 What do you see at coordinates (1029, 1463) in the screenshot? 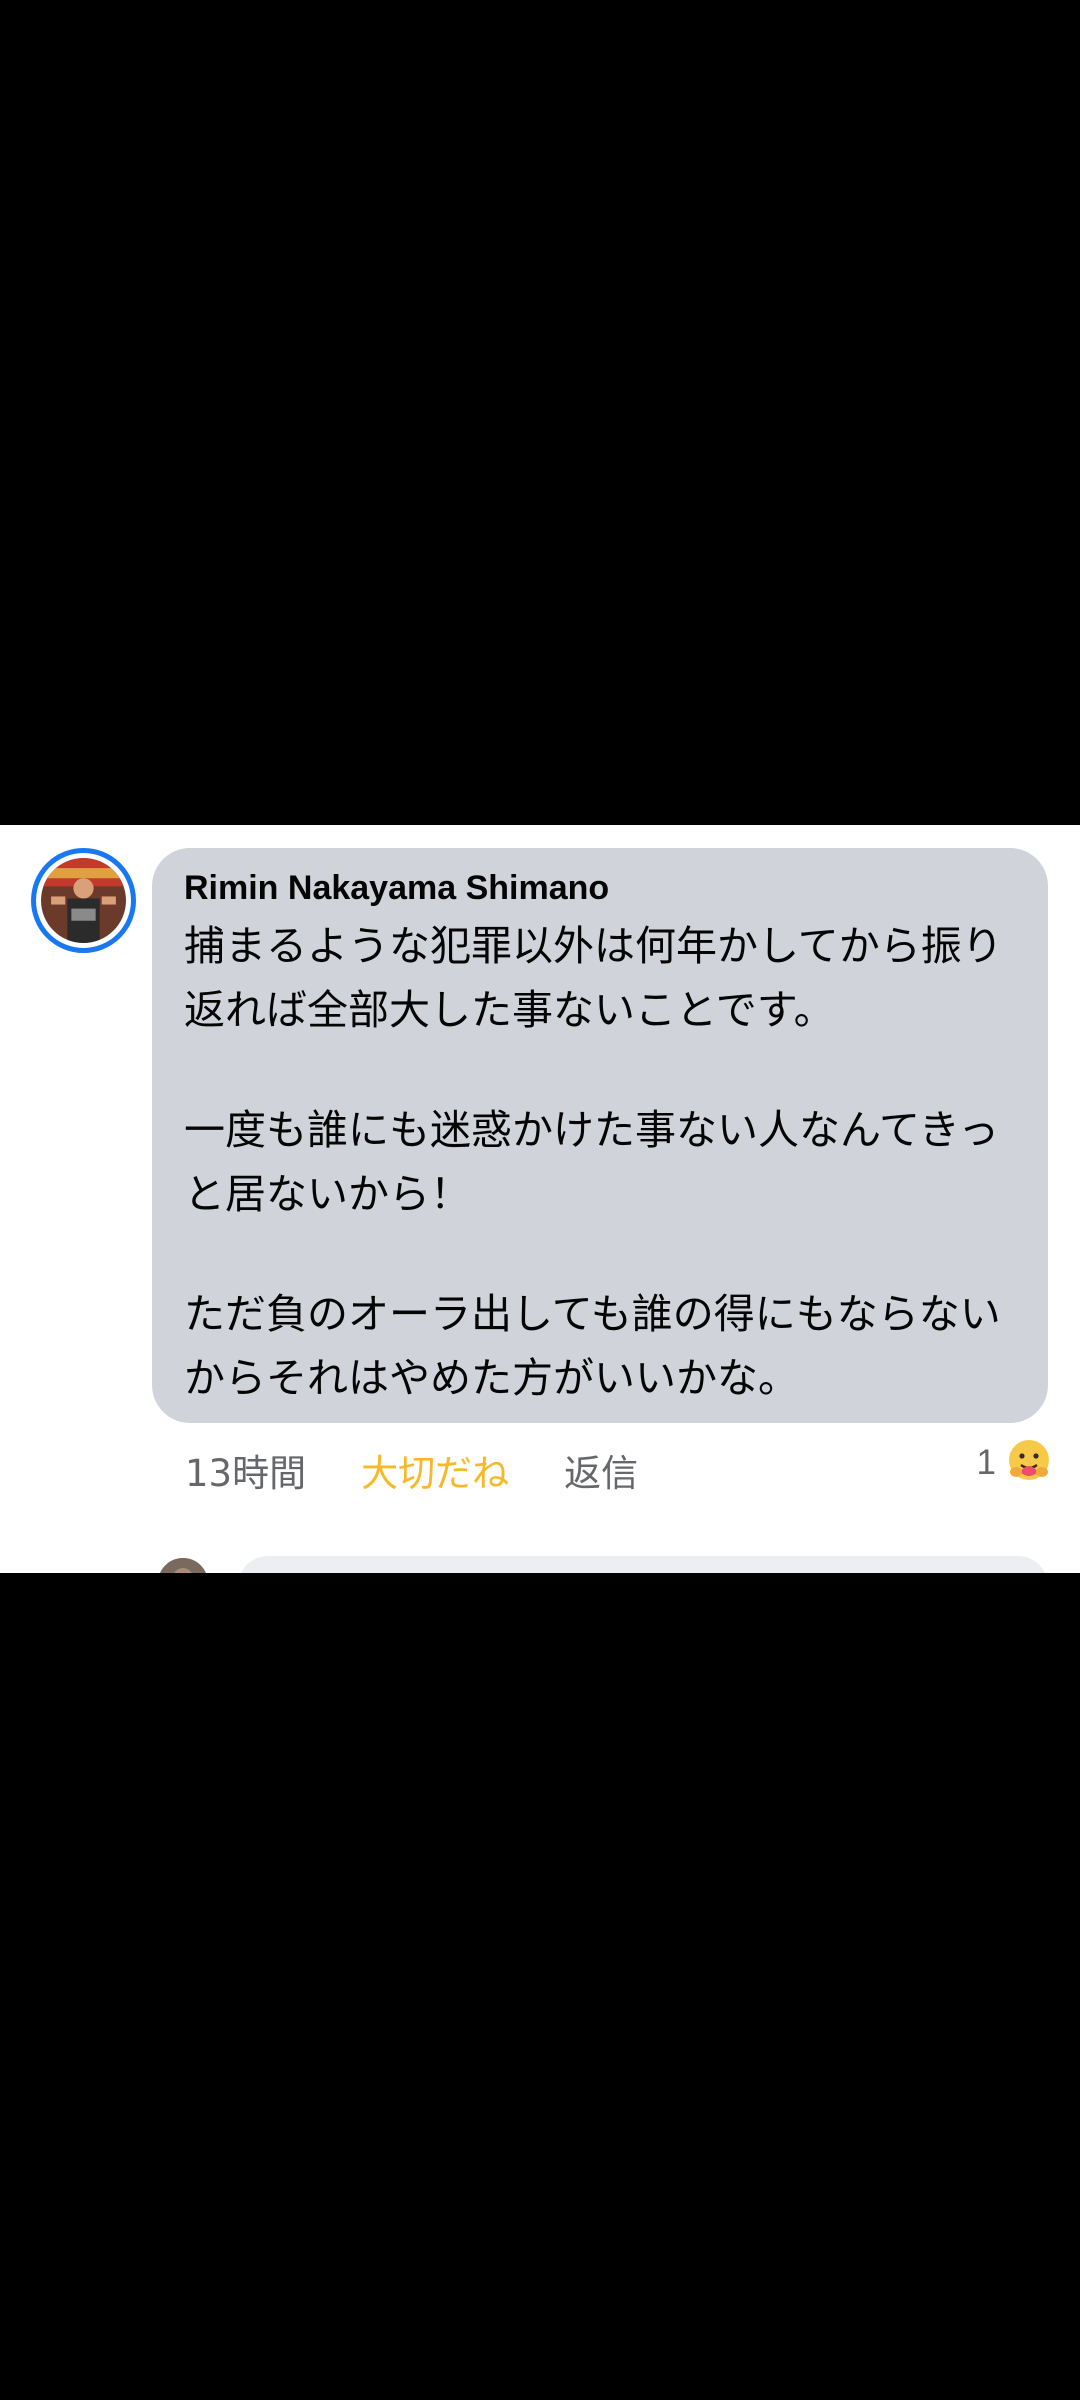
I see `care-hug-emoji-icon` at bounding box center [1029, 1463].